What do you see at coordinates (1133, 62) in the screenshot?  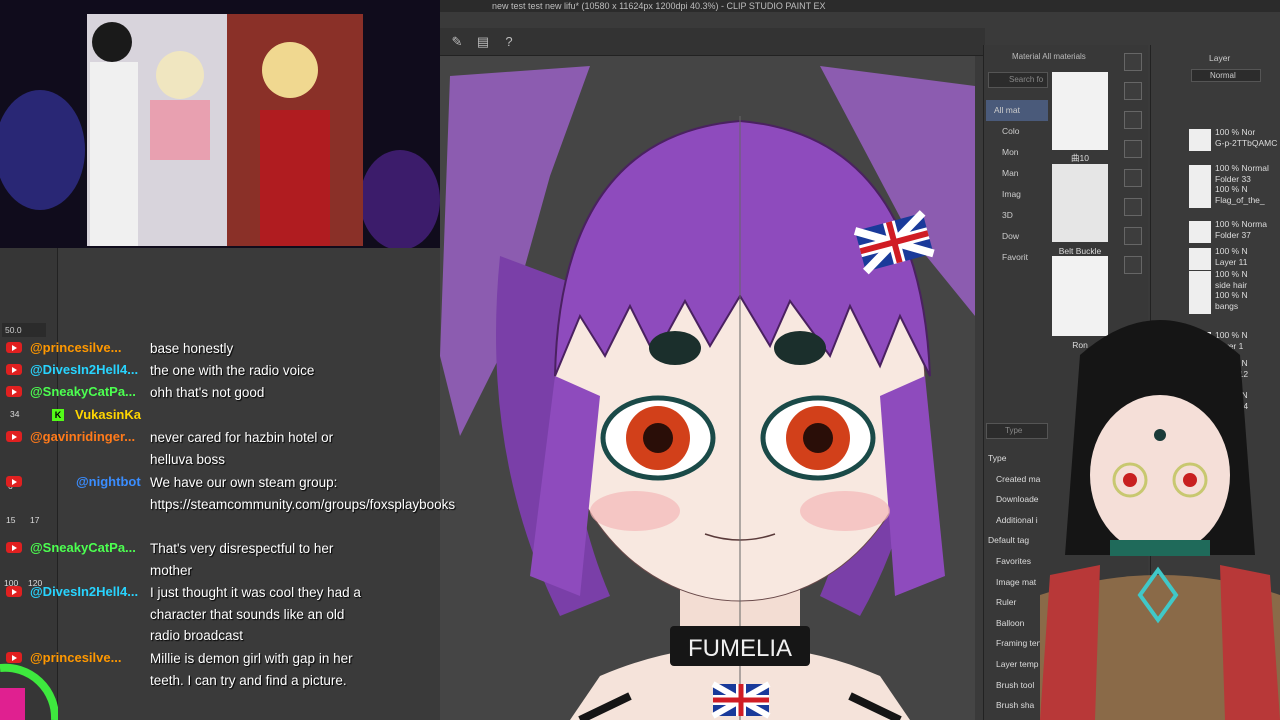 I see `grid-icon` at bounding box center [1133, 62].